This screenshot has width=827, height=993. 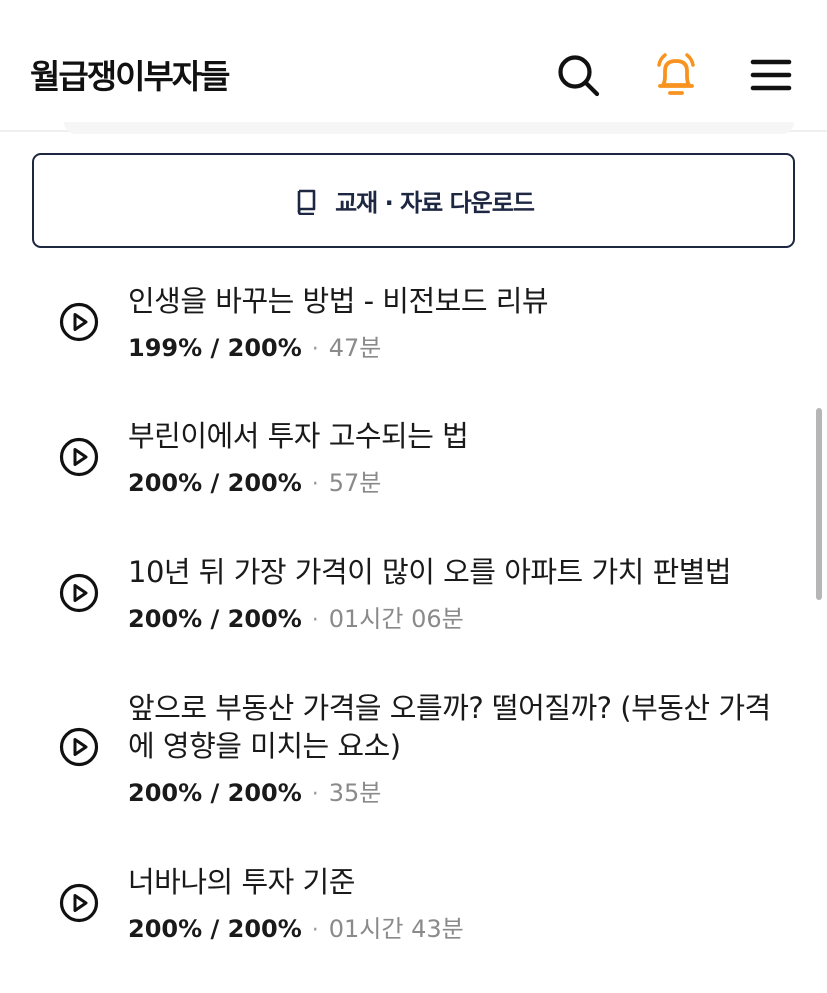 What do you see at coordinates (429, 128) in the screenshot?
I see `scrolled-content-edge` at bounding box center [429, 128].